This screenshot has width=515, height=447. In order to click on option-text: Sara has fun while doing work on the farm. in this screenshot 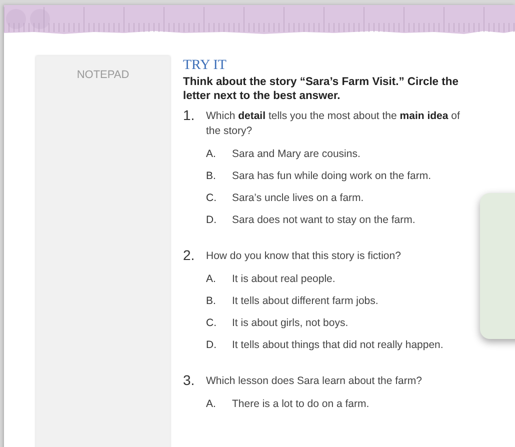, I will do `click(332, 176)`.